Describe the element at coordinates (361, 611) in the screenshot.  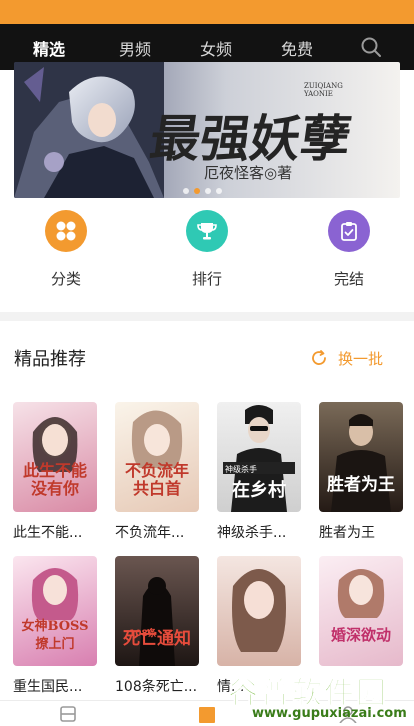
I see `book-cover: 婚深欲动` at that location.